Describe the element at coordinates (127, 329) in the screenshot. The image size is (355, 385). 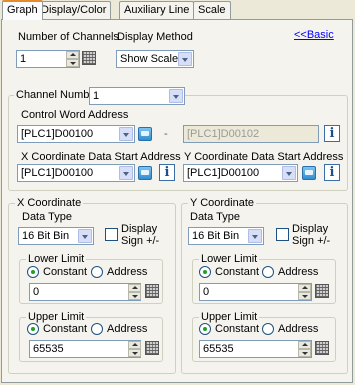
I see `x-upper-address-label: Address` at that location.